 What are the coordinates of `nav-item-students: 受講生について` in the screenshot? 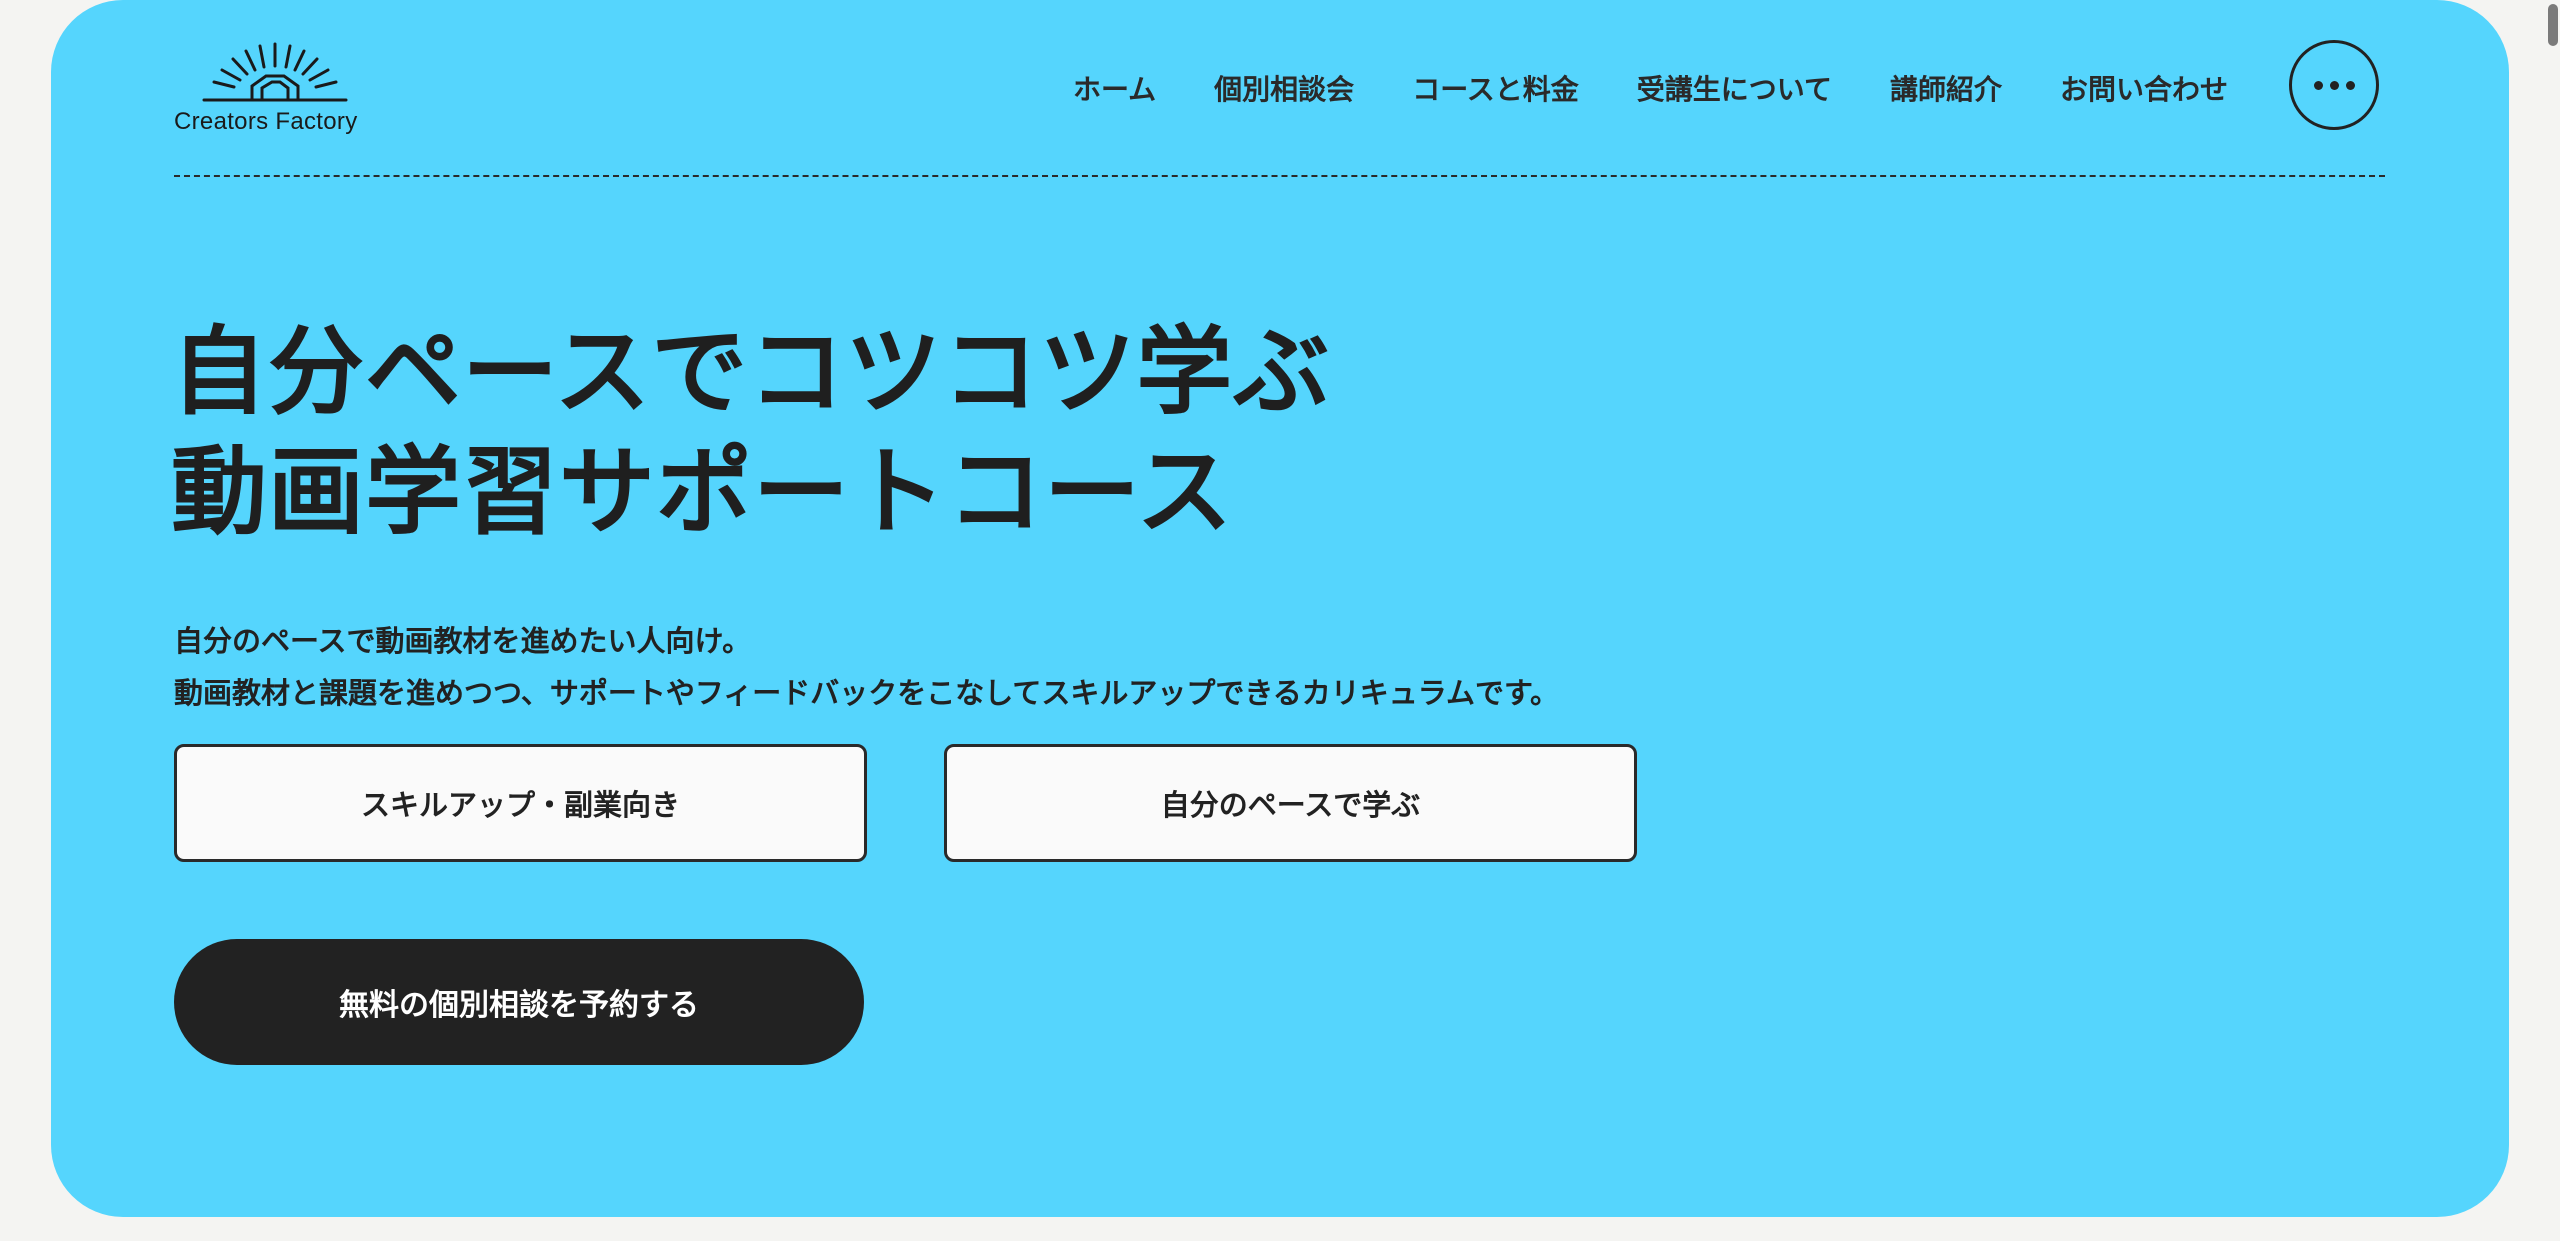 It's located at (1734, 88).